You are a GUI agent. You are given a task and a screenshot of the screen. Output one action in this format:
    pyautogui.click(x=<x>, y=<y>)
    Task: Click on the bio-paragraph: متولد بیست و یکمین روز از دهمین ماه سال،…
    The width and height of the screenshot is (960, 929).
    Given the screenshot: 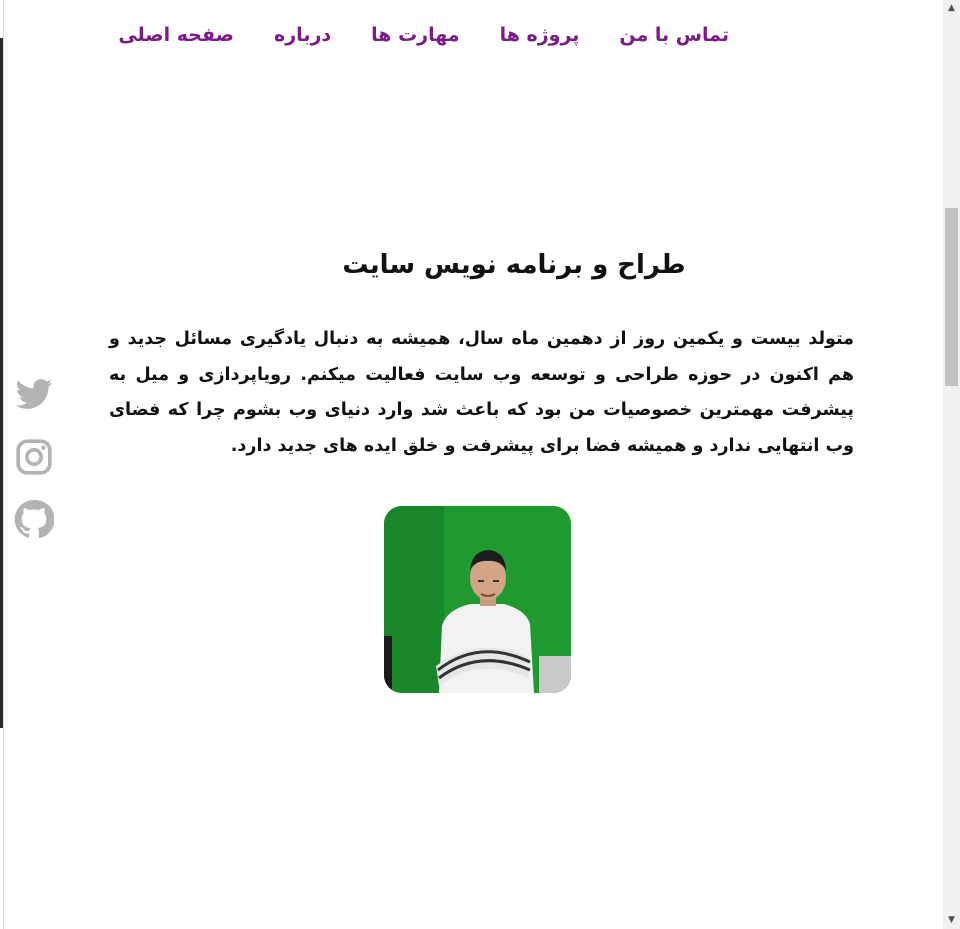 What is the action you would take?
    pyautogui.click(x=481, y=392)
    